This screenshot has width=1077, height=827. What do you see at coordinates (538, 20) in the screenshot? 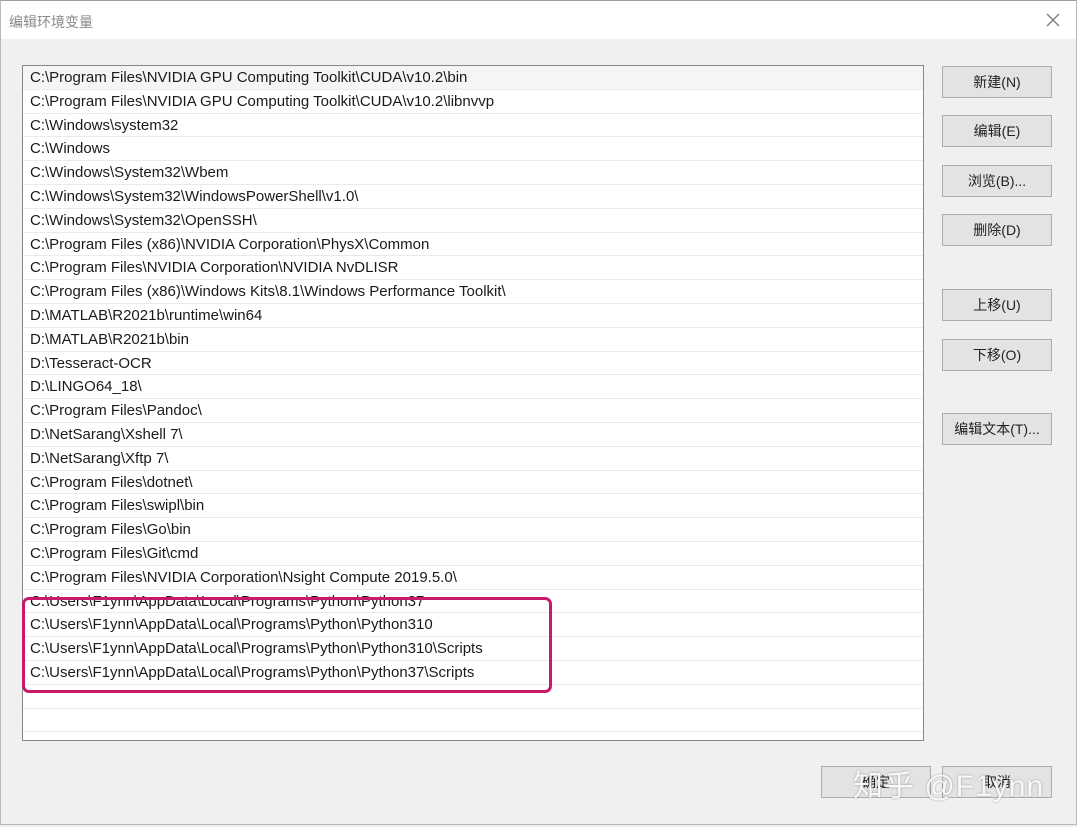
I see `title-bar: 编辑环境变量` at bounding box center [538, 20].